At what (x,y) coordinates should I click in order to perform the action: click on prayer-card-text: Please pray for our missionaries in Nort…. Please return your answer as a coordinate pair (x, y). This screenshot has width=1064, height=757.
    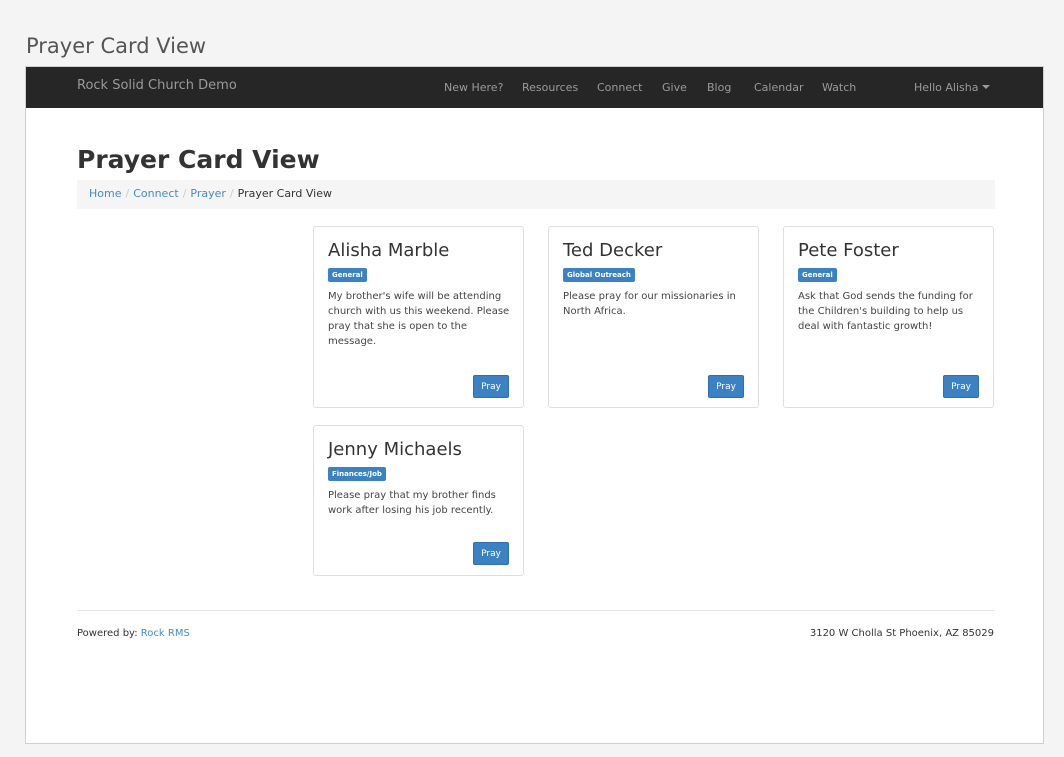
    Looking at the image, I should click on (649, 304).